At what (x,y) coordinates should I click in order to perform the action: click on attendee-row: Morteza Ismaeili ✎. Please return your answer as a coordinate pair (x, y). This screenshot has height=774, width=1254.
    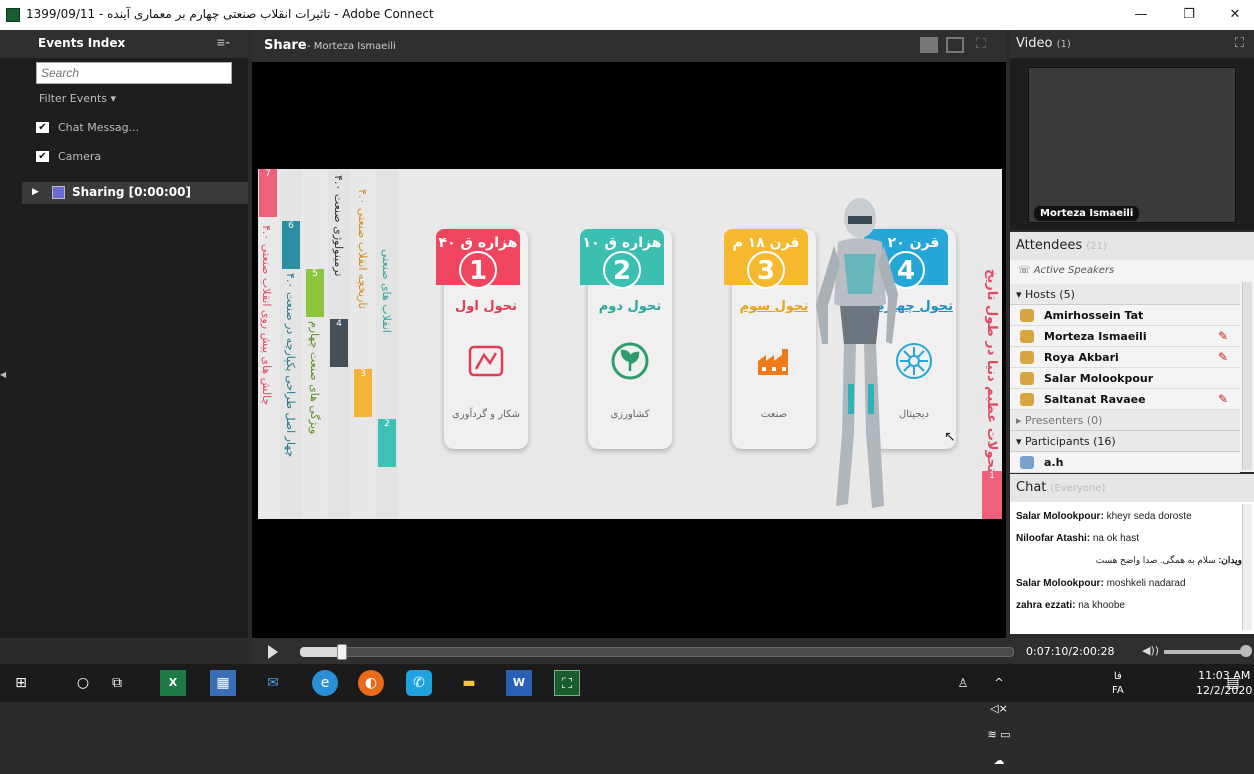
    Looking at the image, I should click on (1125, 336).